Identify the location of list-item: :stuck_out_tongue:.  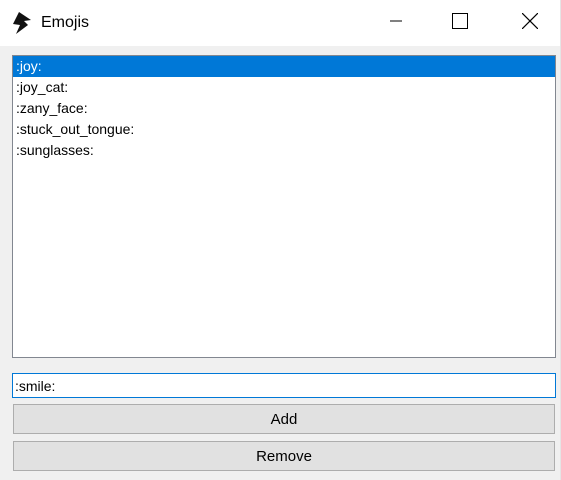
(284, 129).